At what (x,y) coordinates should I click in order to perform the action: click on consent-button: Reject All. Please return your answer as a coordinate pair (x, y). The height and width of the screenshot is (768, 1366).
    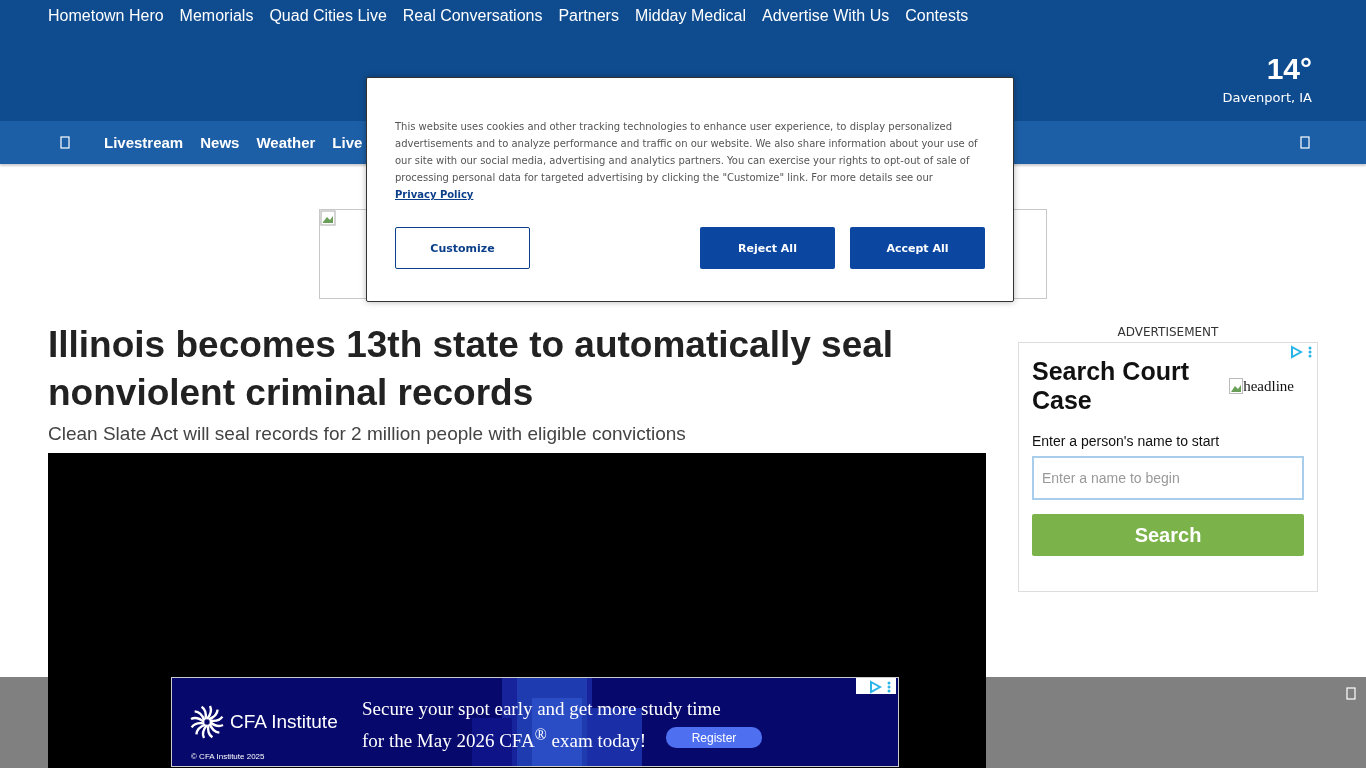
    Looking at the image, I should click on (767, 248).